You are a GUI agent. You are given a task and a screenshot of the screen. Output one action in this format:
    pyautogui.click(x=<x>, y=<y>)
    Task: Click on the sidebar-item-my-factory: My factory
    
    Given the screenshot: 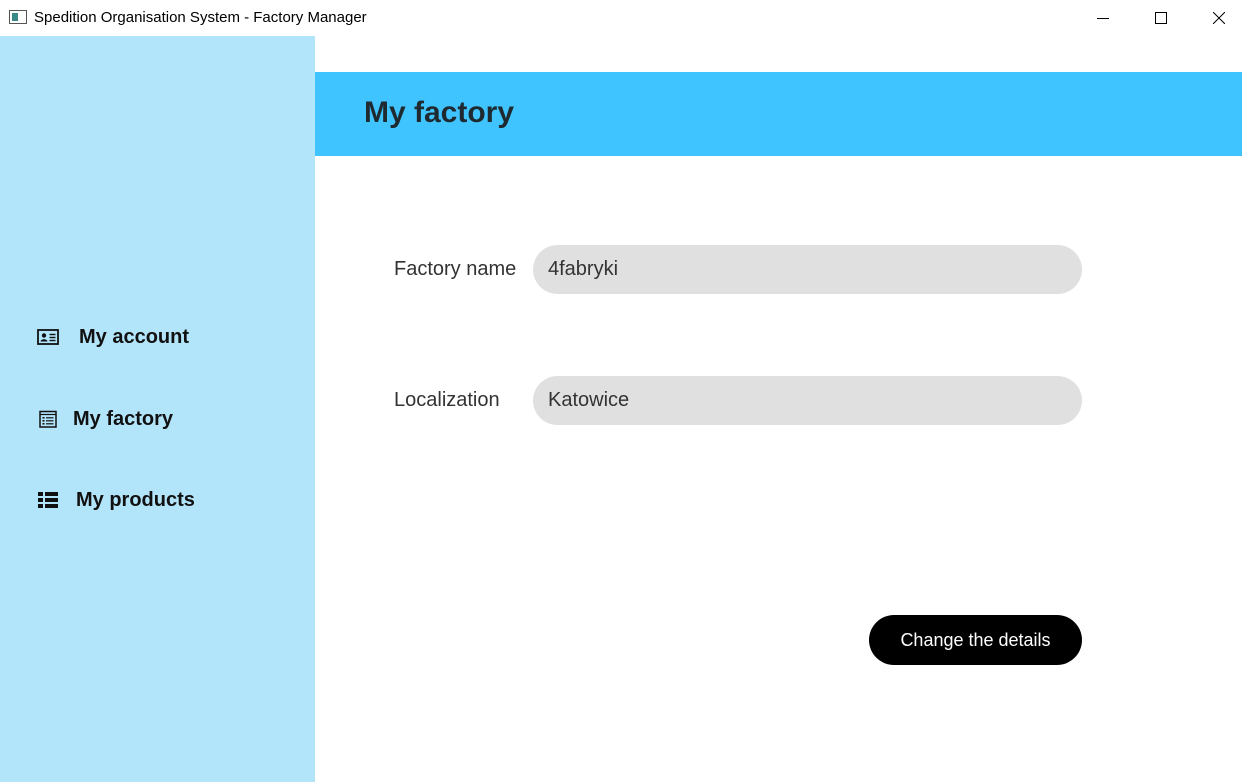 What is the action you would take?
    pyautogui.click(x=104, y=419)
    